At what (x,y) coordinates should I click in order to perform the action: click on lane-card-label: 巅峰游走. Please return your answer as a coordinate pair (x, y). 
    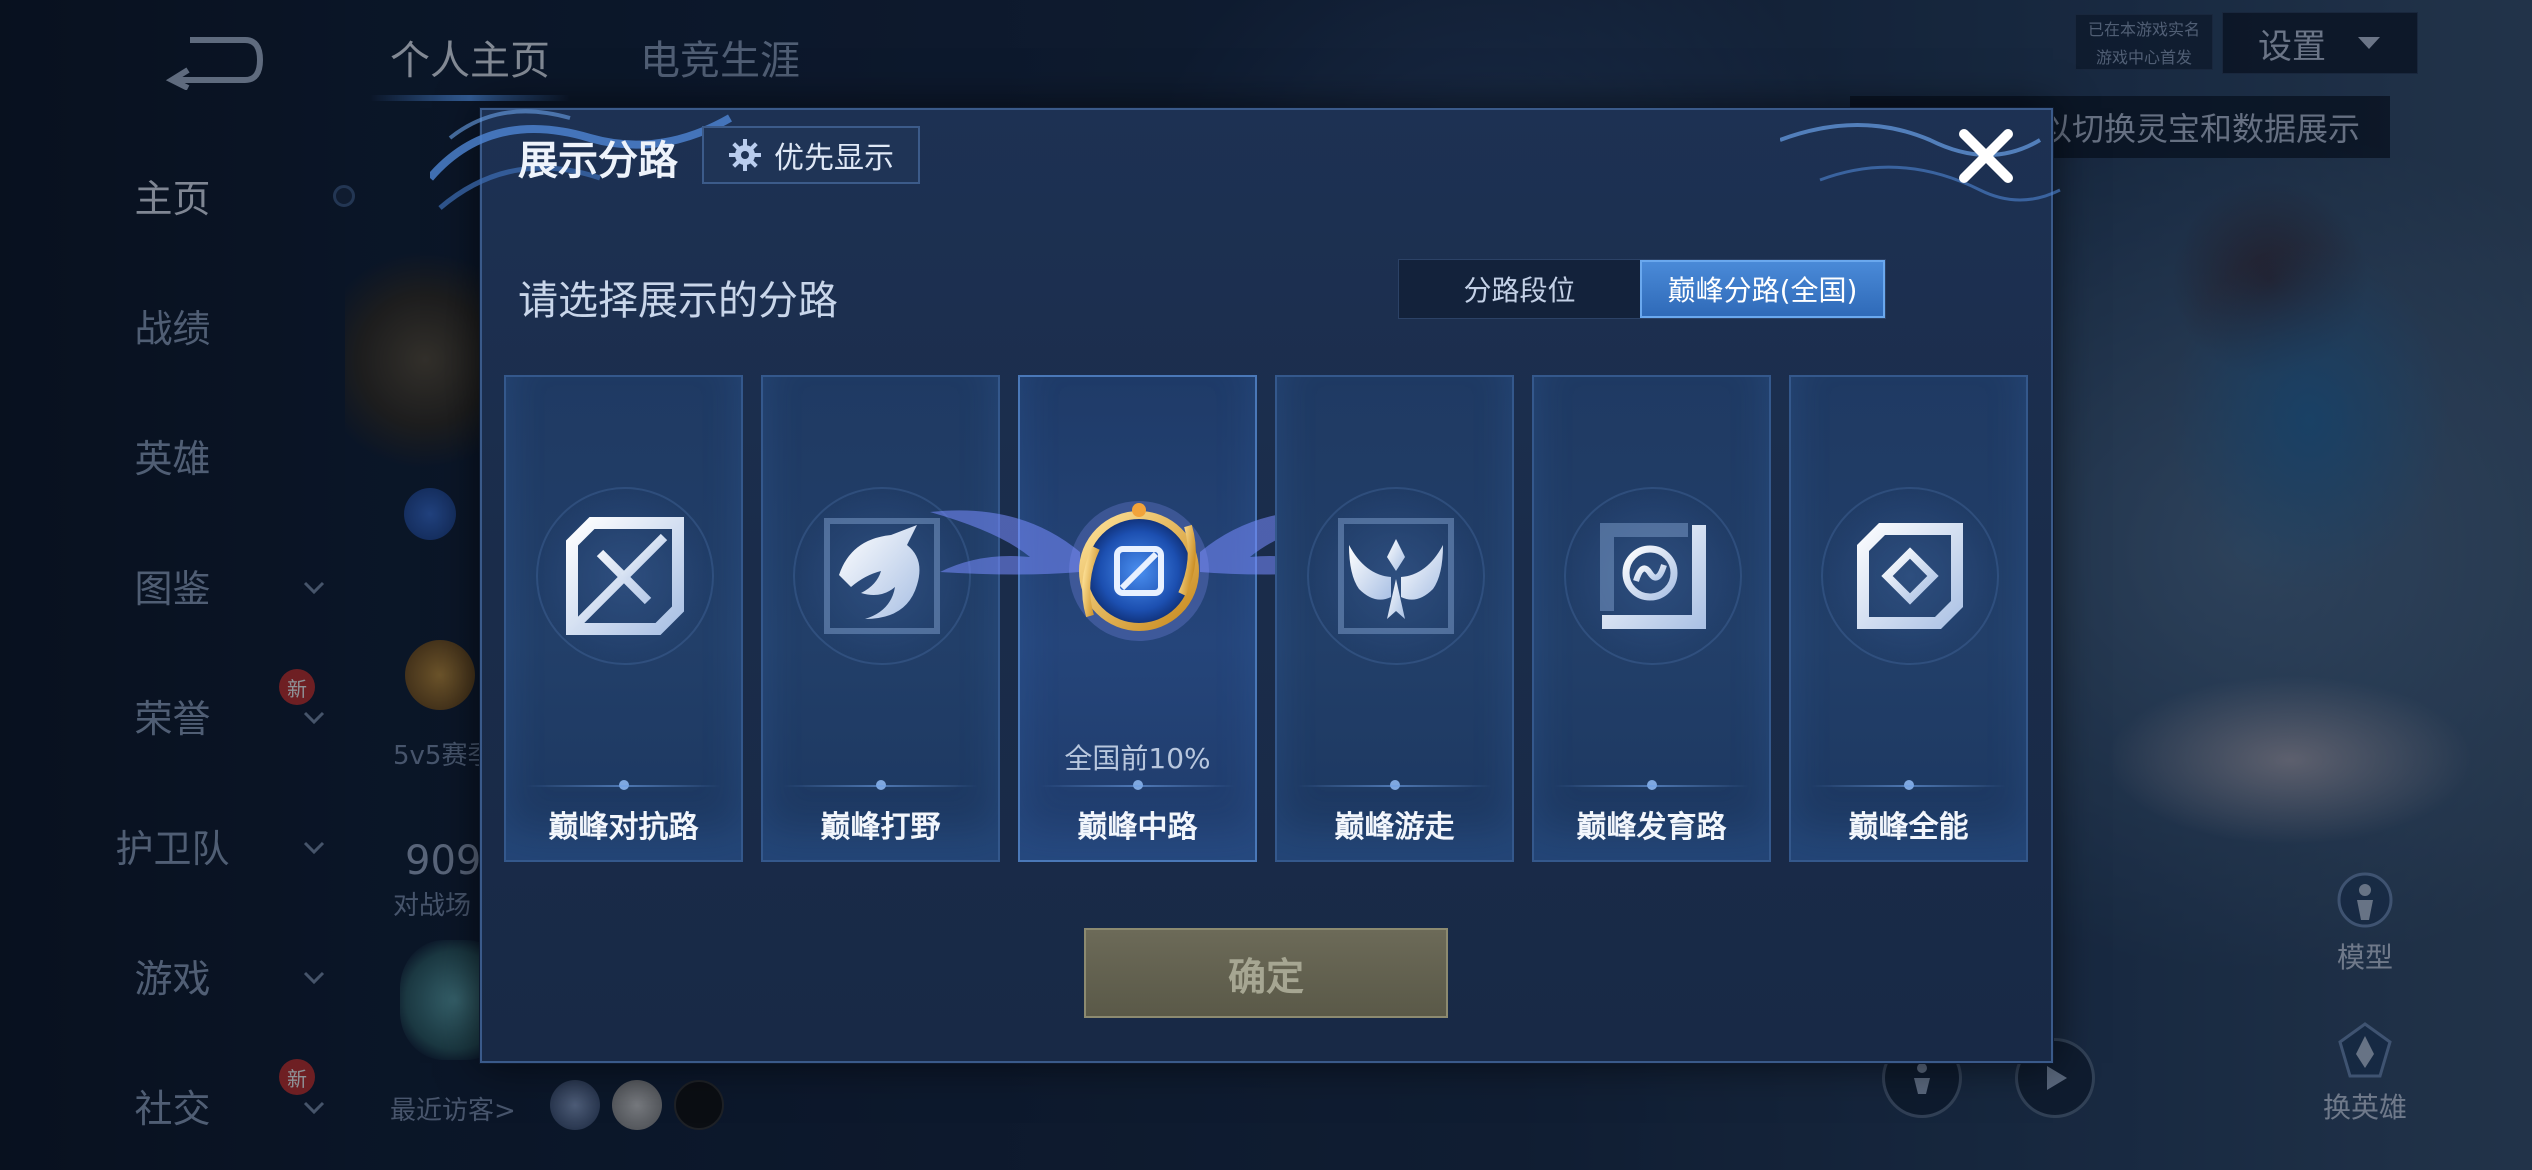
    Looking at the image, I should click on (1394, 827).